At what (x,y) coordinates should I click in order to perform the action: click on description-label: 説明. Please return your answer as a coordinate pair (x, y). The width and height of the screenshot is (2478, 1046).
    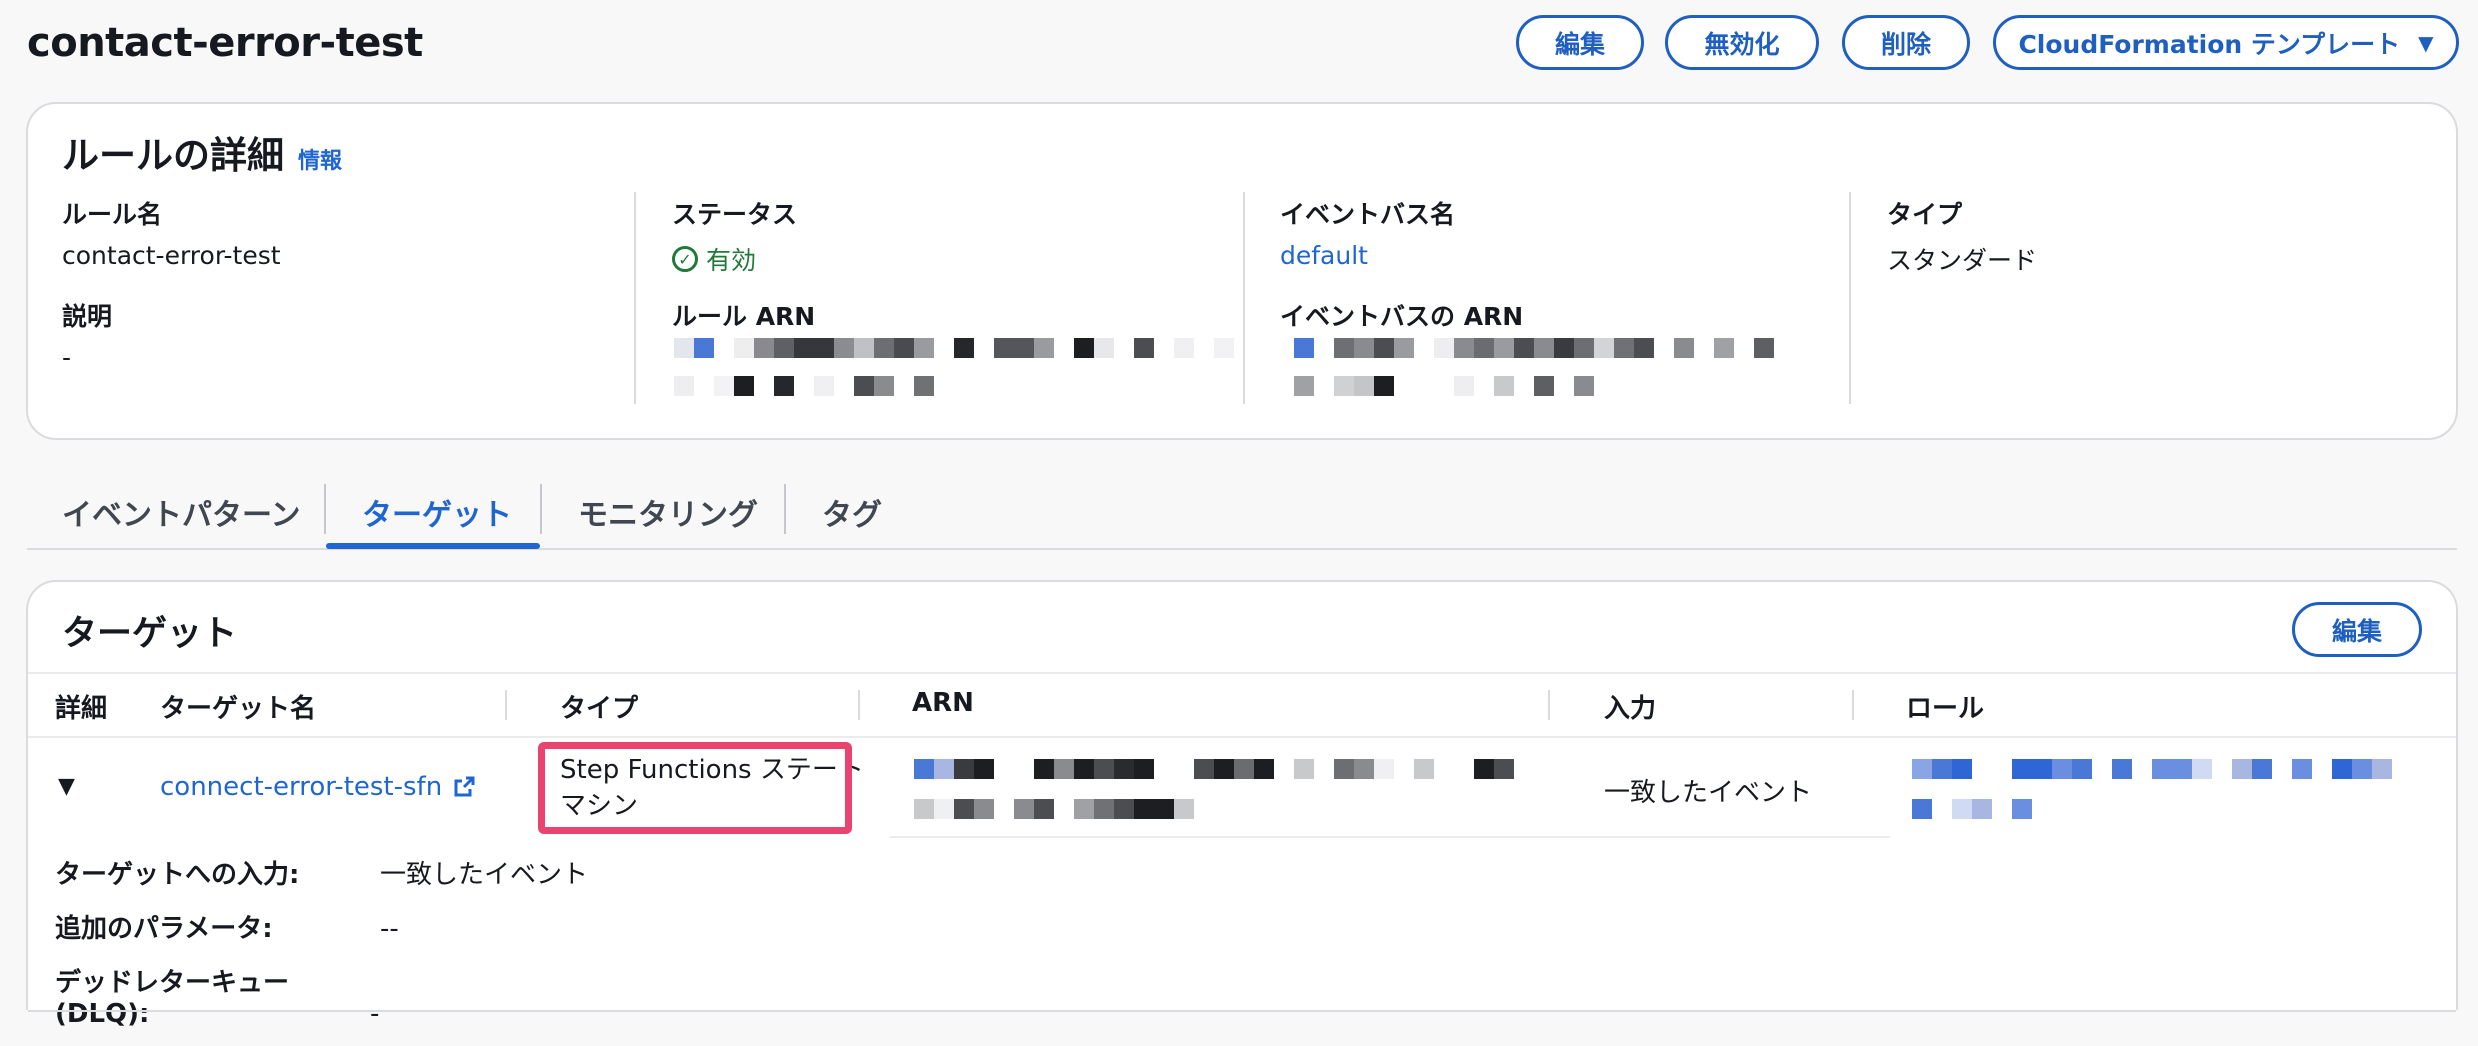
    Looking at the image, I should click on (87, 316).